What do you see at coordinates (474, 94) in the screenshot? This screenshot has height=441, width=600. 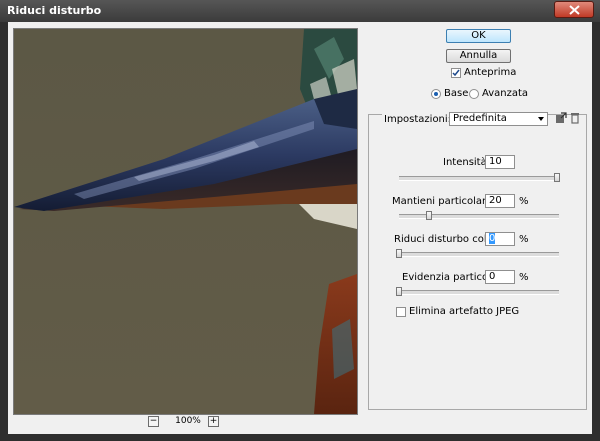 I see `mode-advanced-radio` at bounding box center [474, 94].